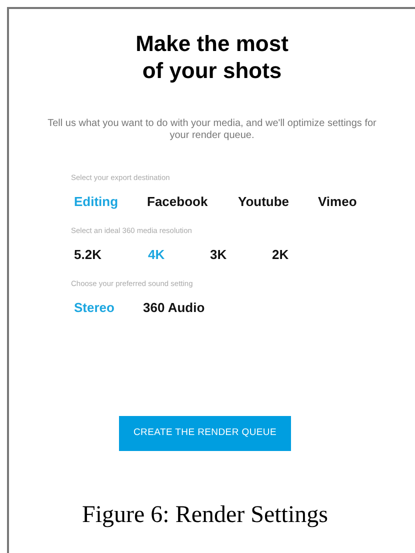  I want to click on option-button: Vimeo, so click(337, 201).